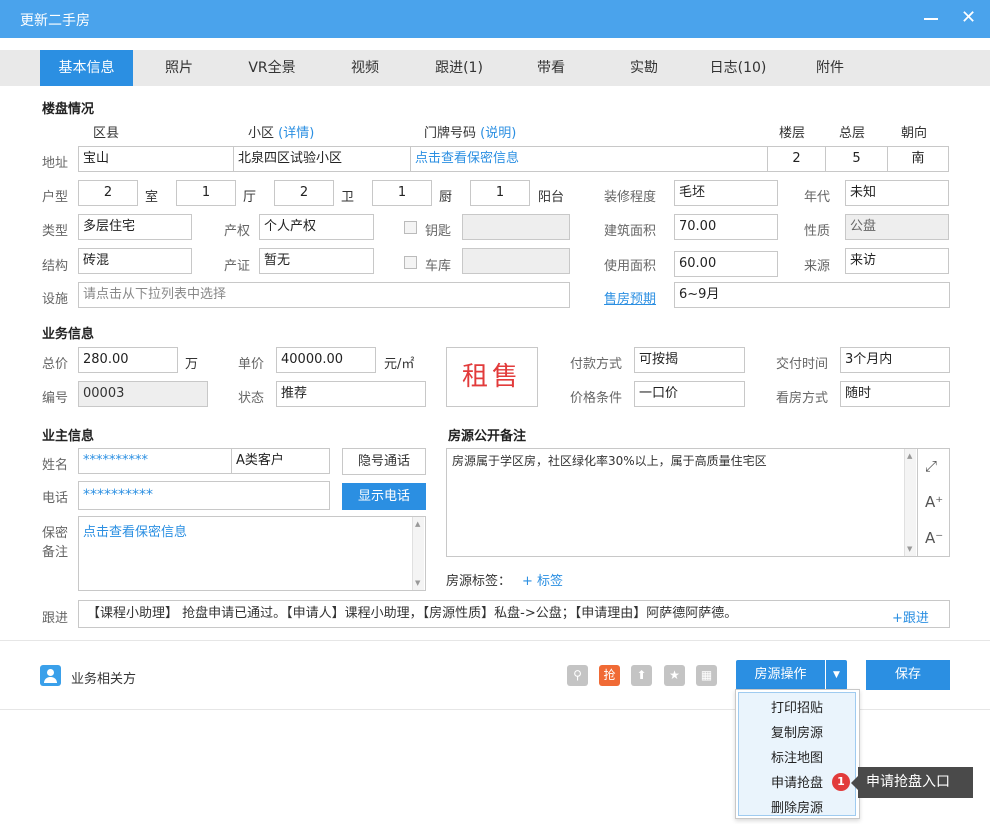 The height and width of the screenshot is (824, 990). Describe the element at coordinates (797, 781) in the screenshot. I see `menu-item-grab: 申请抢盘` at that location.